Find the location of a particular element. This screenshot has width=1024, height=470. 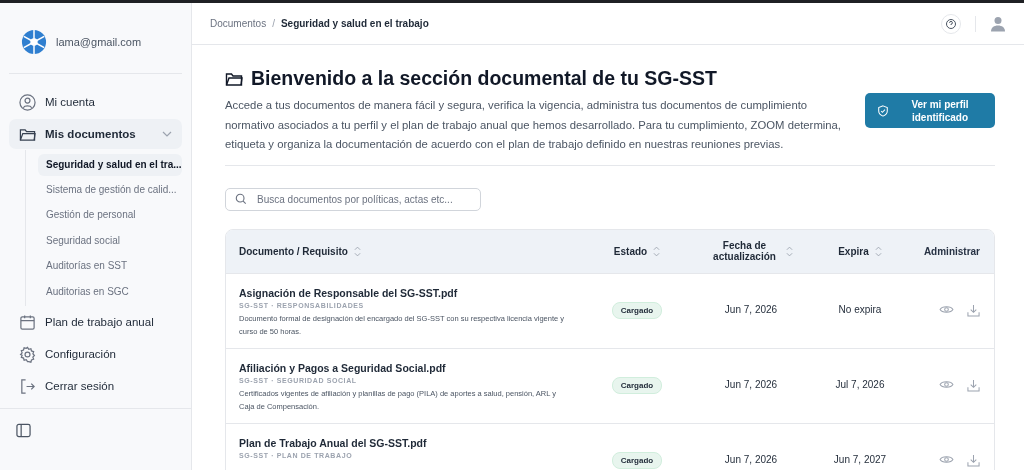

nav-item: Plan de trabajo anual is located at coordinates (95, 322).